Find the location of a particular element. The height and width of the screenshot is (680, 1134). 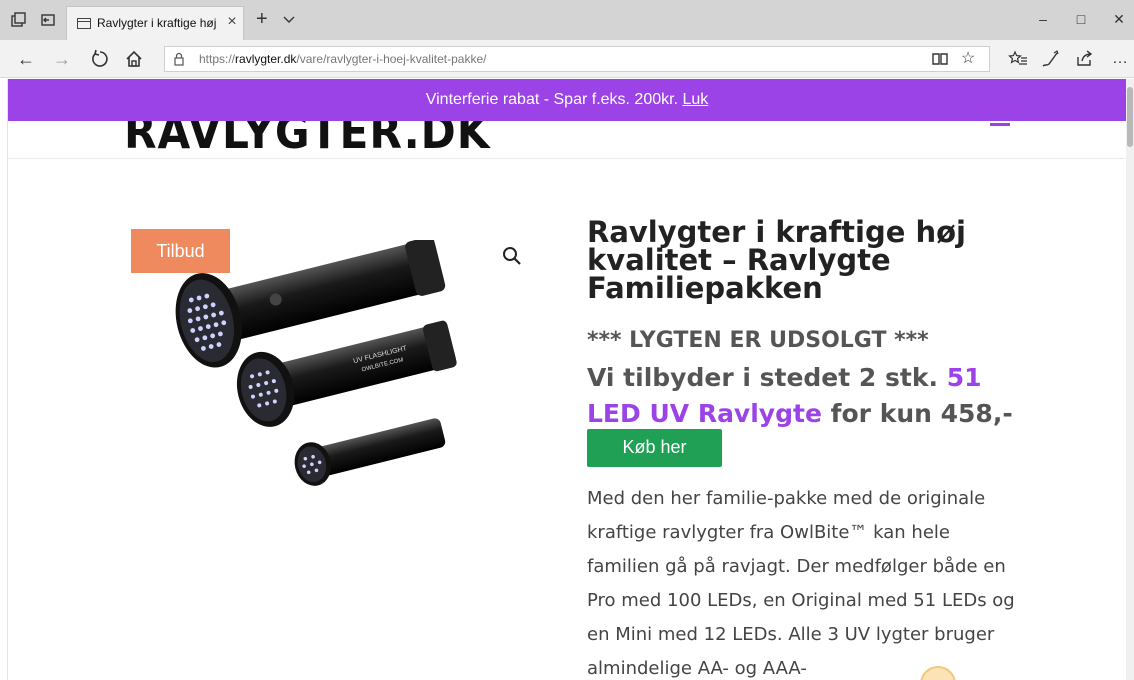

zoom-search-icon is located at coordinates (512, 256).